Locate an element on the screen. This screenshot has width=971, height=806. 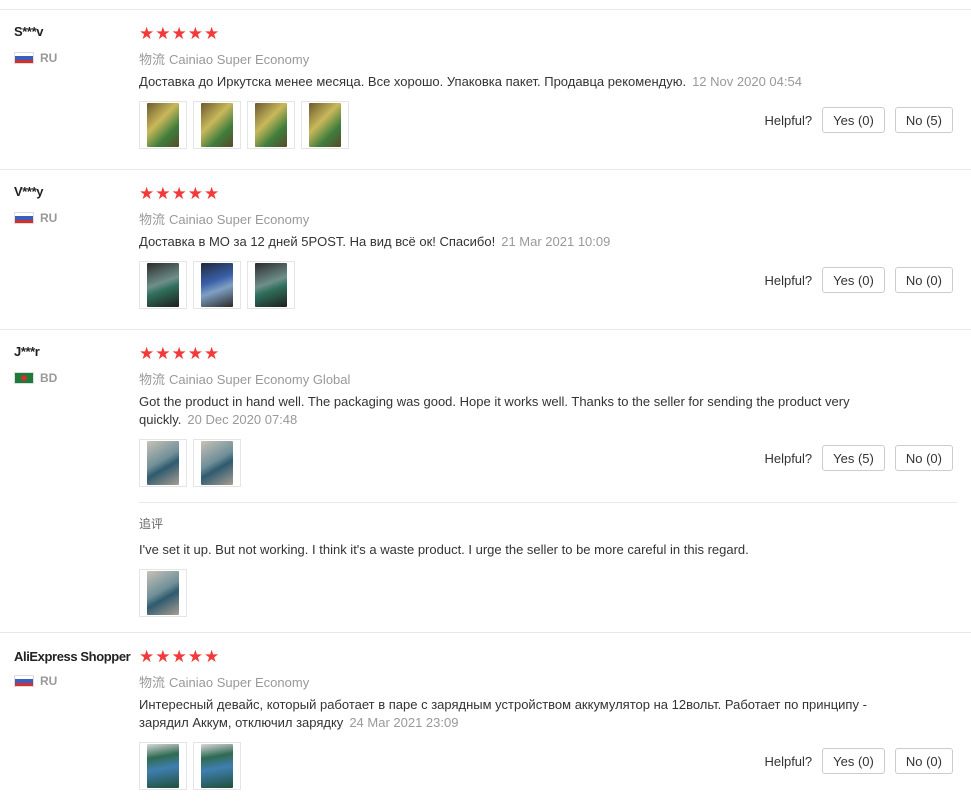
reviewer-name: AliExpress Shopper is located at coordinates (72, 656).